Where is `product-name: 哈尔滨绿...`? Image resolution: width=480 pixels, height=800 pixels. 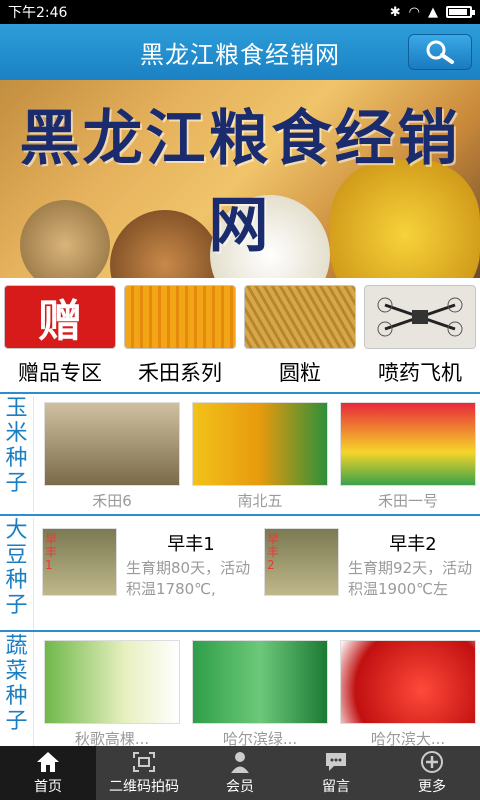
product-name: 哈尔滨绿... is located at coordinates (260, 738).